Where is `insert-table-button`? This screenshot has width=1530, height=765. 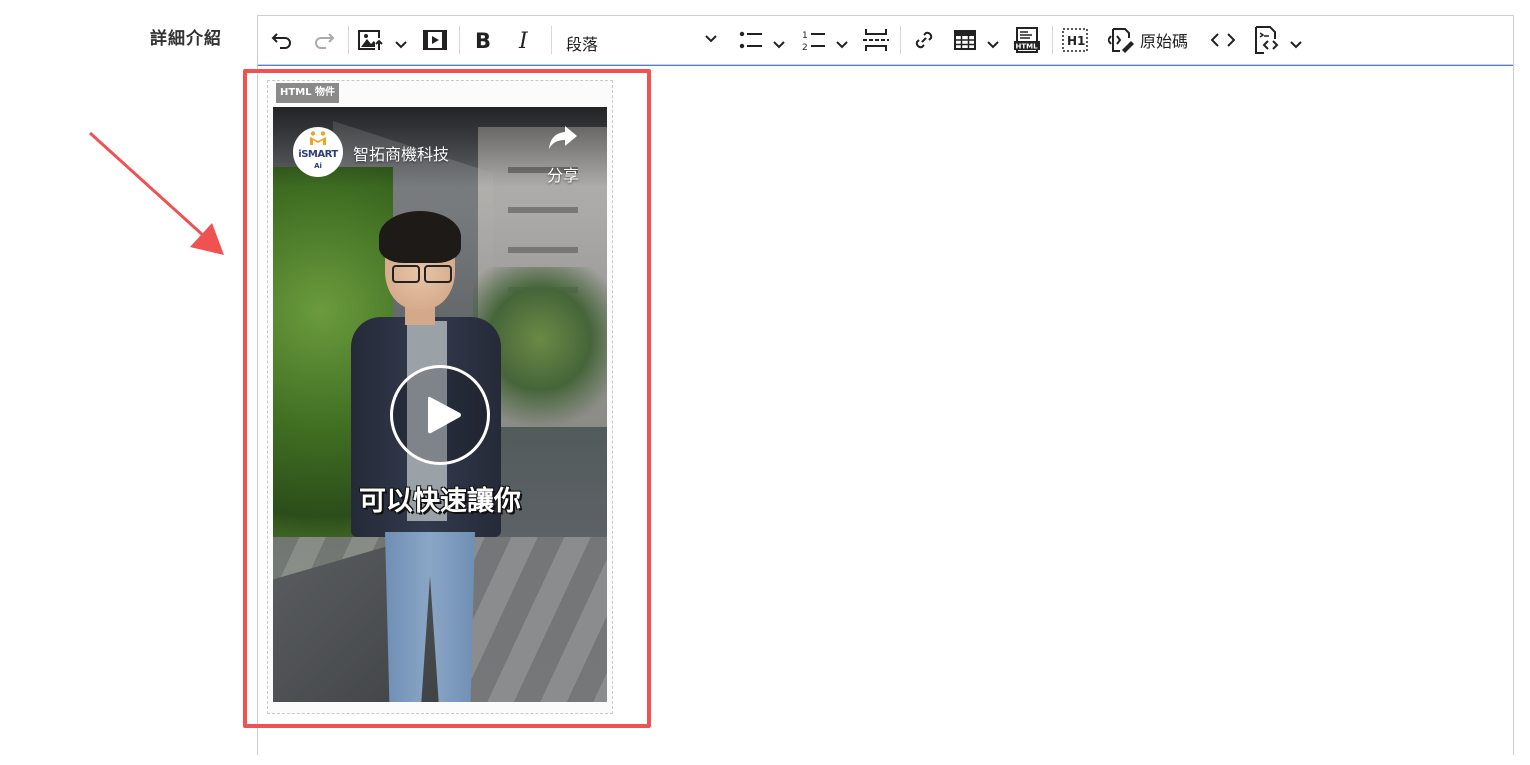
insert-table-button is located at coordinates (965, 40).